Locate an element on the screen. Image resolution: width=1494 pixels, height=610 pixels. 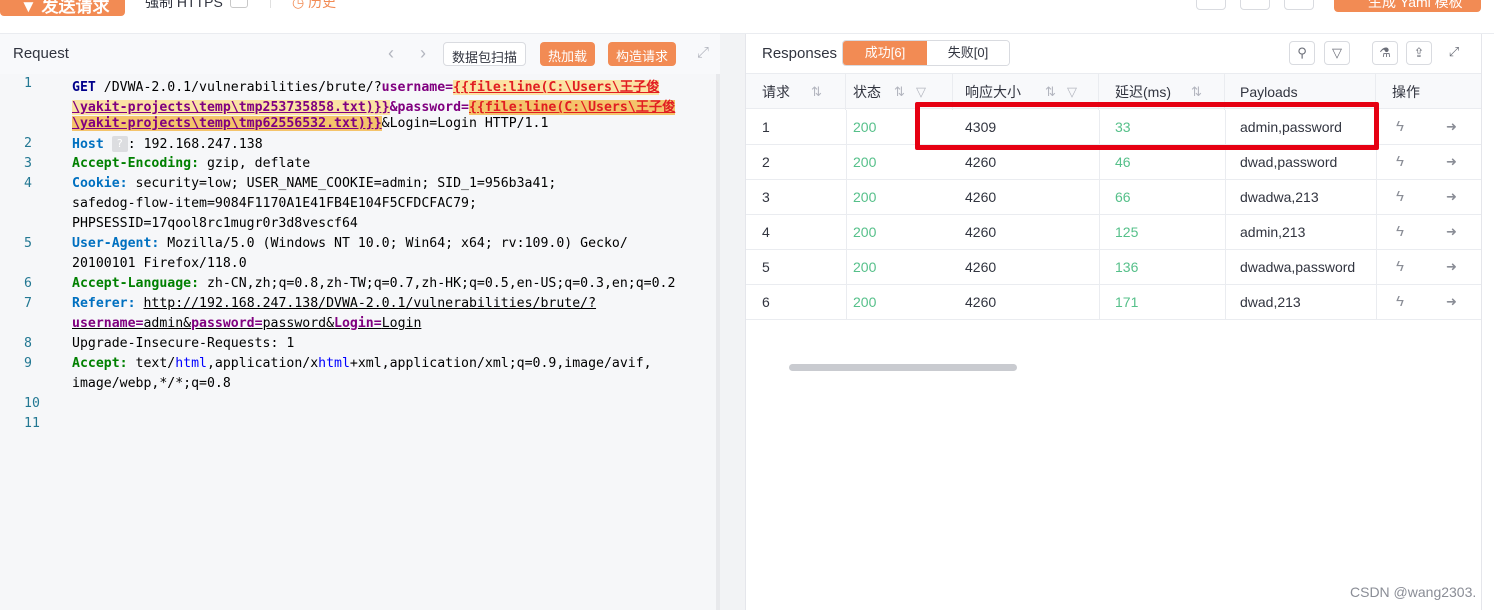
code-line: 20100101 Firefox/118.0 is located at coordinates (159, 263).